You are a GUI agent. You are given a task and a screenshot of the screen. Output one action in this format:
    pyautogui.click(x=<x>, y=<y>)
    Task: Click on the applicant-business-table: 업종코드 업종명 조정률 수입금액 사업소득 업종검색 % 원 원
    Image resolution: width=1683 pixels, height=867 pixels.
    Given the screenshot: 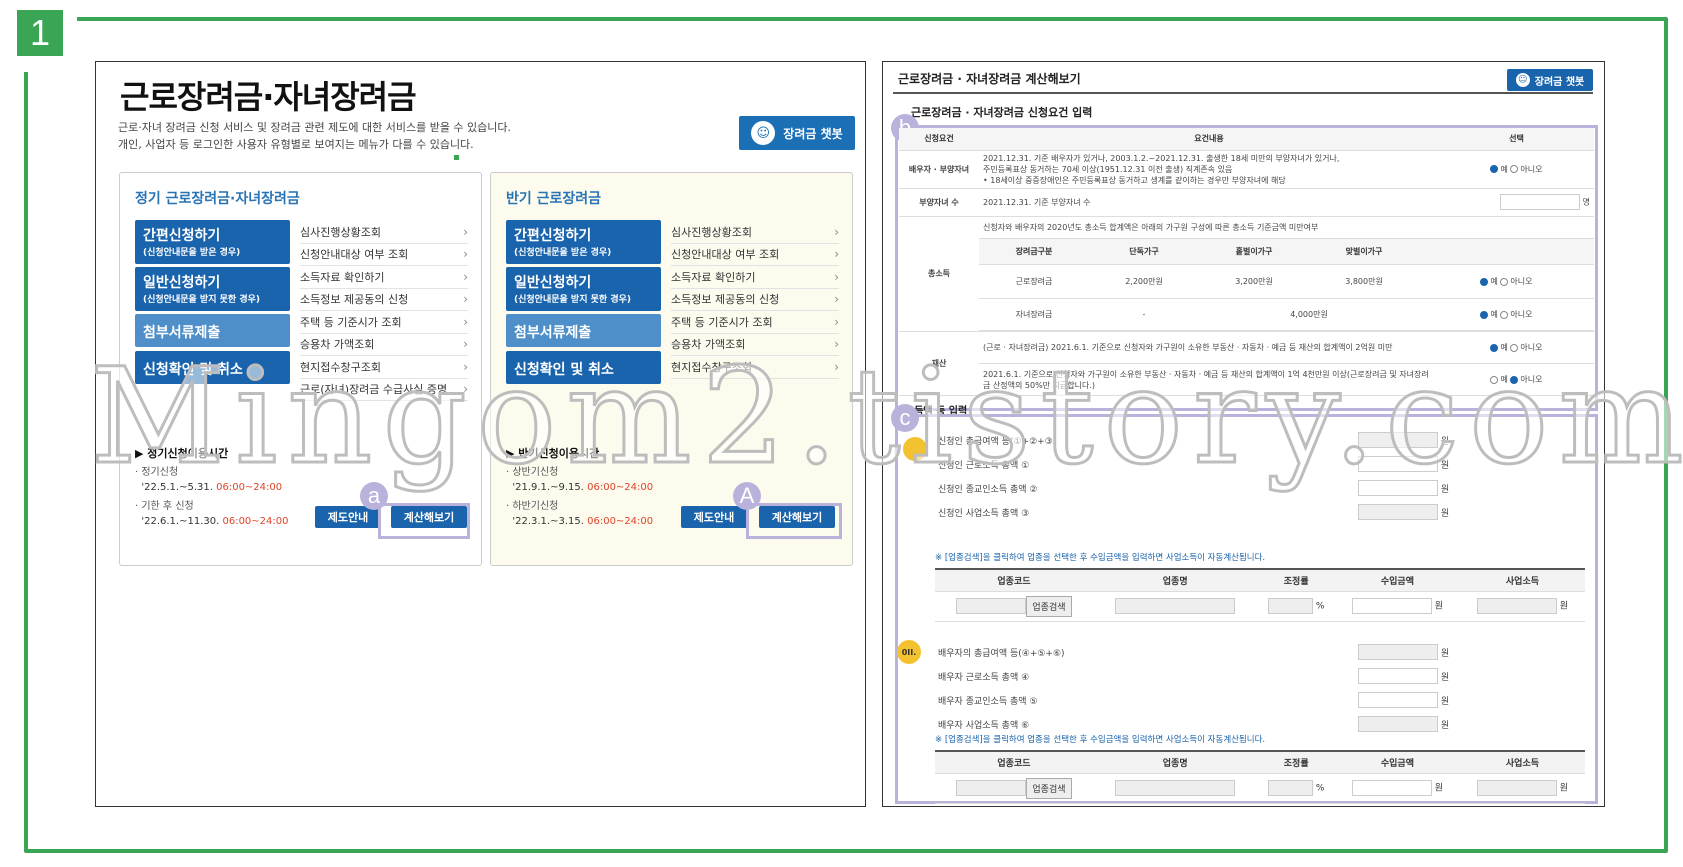 What is the action you would take?
    pyautogui.click(x=1260, y=595)
    